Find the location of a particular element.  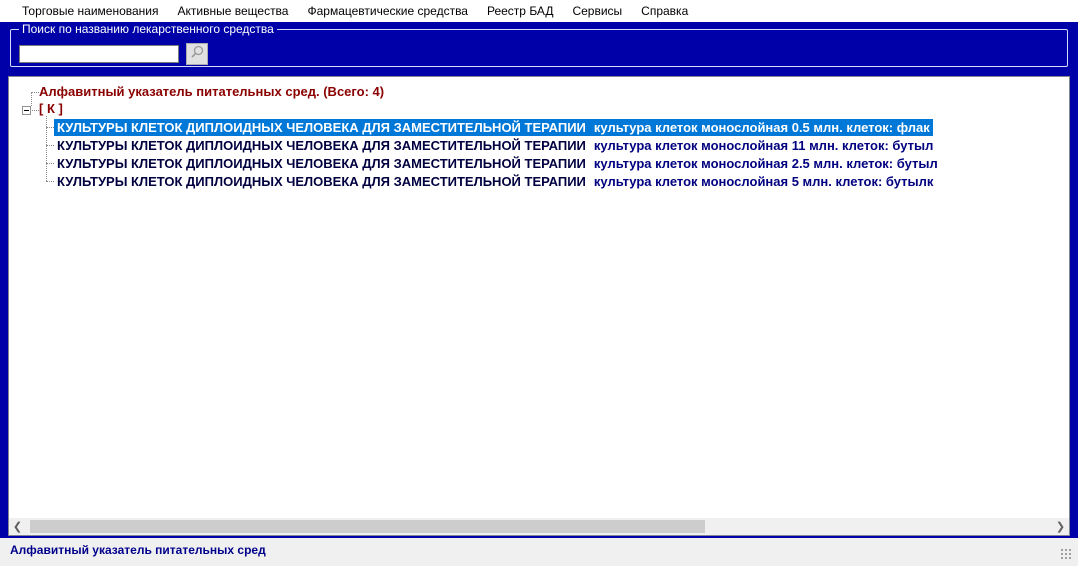

search-icon is located at coordinates (197, 54).